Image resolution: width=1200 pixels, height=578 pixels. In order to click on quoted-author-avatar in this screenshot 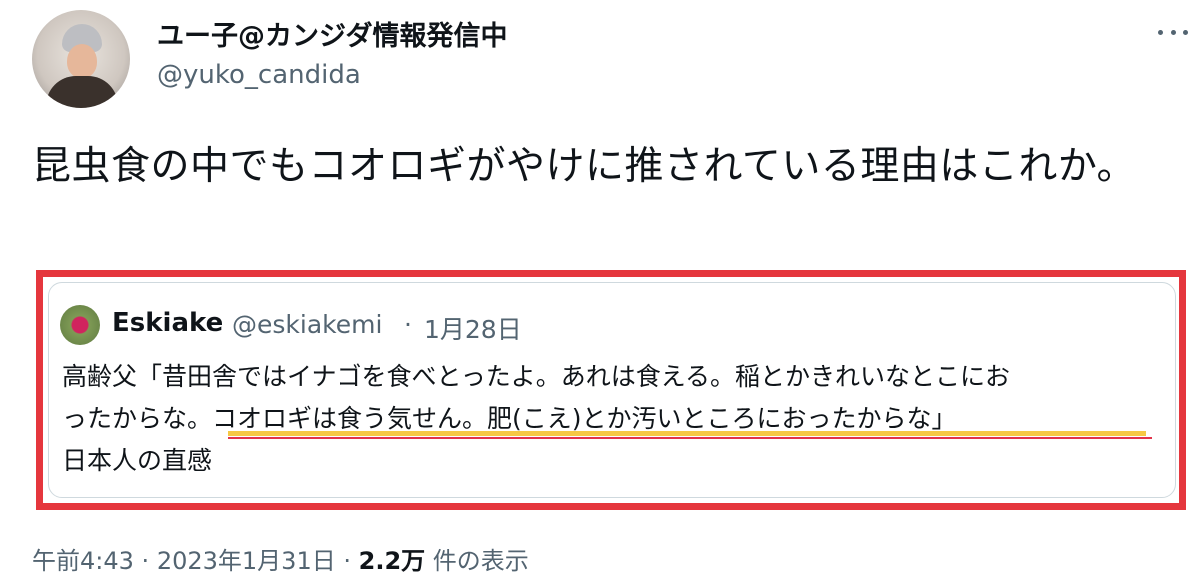, I will do `click(80, 325)`.